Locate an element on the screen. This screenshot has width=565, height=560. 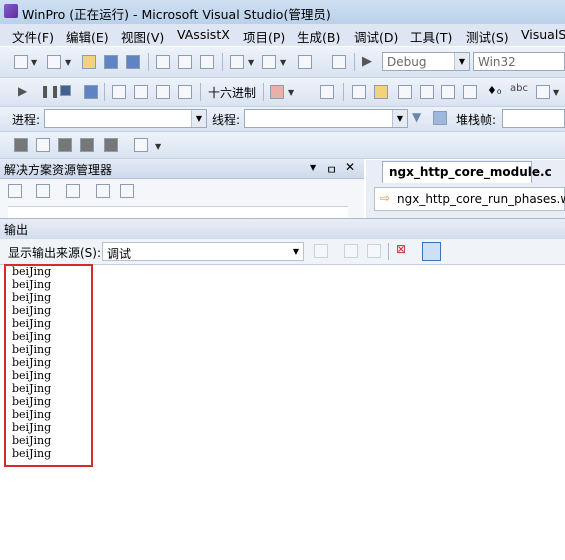
find-message-icon is located at coordinates (321, 251).